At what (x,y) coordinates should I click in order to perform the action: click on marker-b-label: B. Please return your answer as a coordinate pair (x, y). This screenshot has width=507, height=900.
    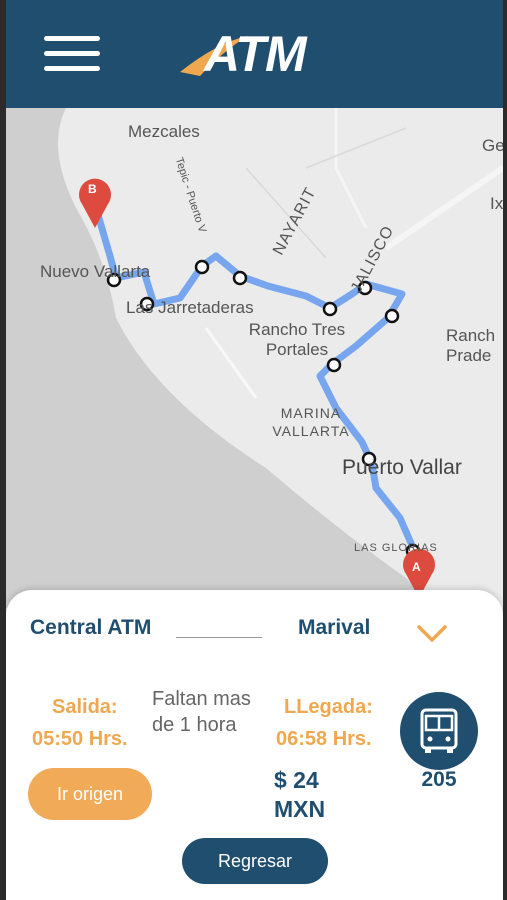
    Looking at the image, I should click on (92, 189).